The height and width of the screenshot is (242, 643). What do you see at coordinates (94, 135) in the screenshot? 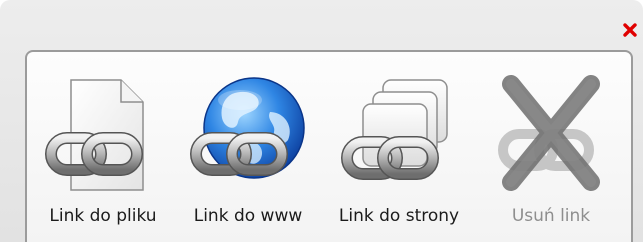
I see `file-link-icon` at bounding box center [94, 135].